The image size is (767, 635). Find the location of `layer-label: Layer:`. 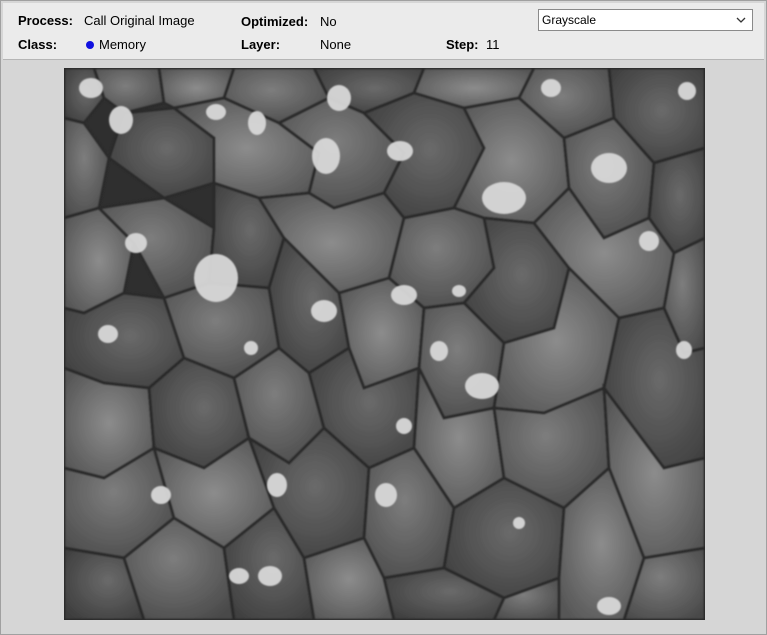

layer-label: Layer: is located at coordinates (261, 44).